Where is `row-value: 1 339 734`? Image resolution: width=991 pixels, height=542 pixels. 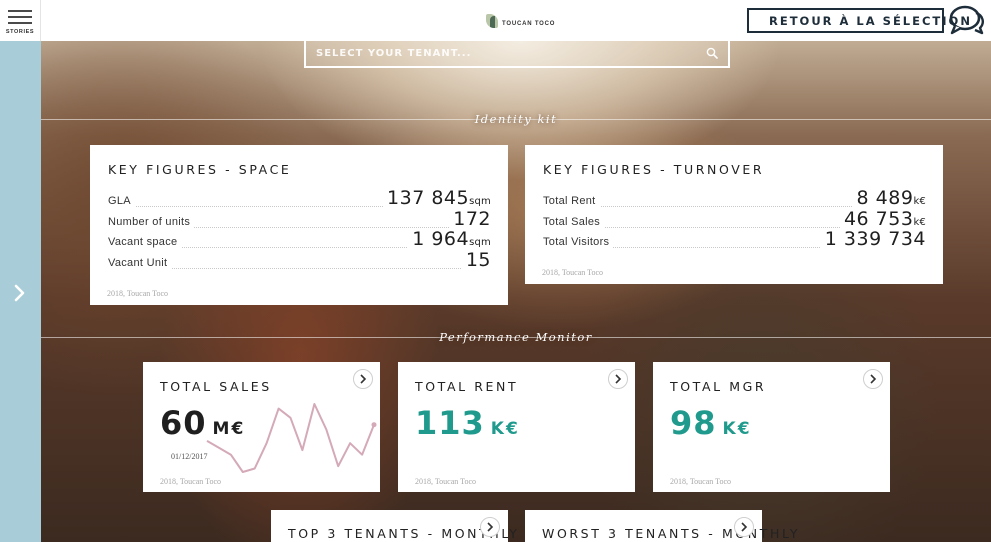
row-value: 1 339 734 is located at coordinates (873, 239).